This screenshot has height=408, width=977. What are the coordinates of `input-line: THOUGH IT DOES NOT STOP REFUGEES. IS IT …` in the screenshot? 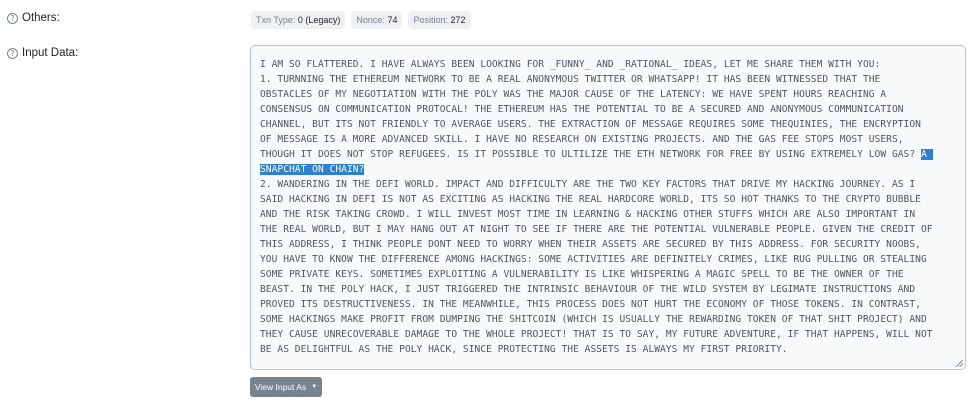 It's located at (590, 154).